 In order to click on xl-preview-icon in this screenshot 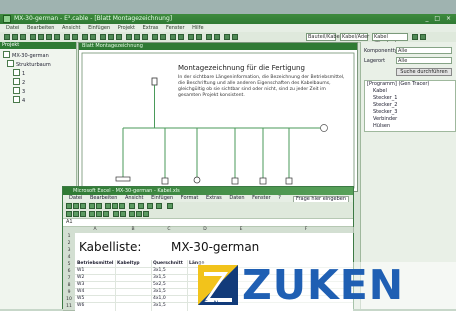, I will do `click(99, 206)`.